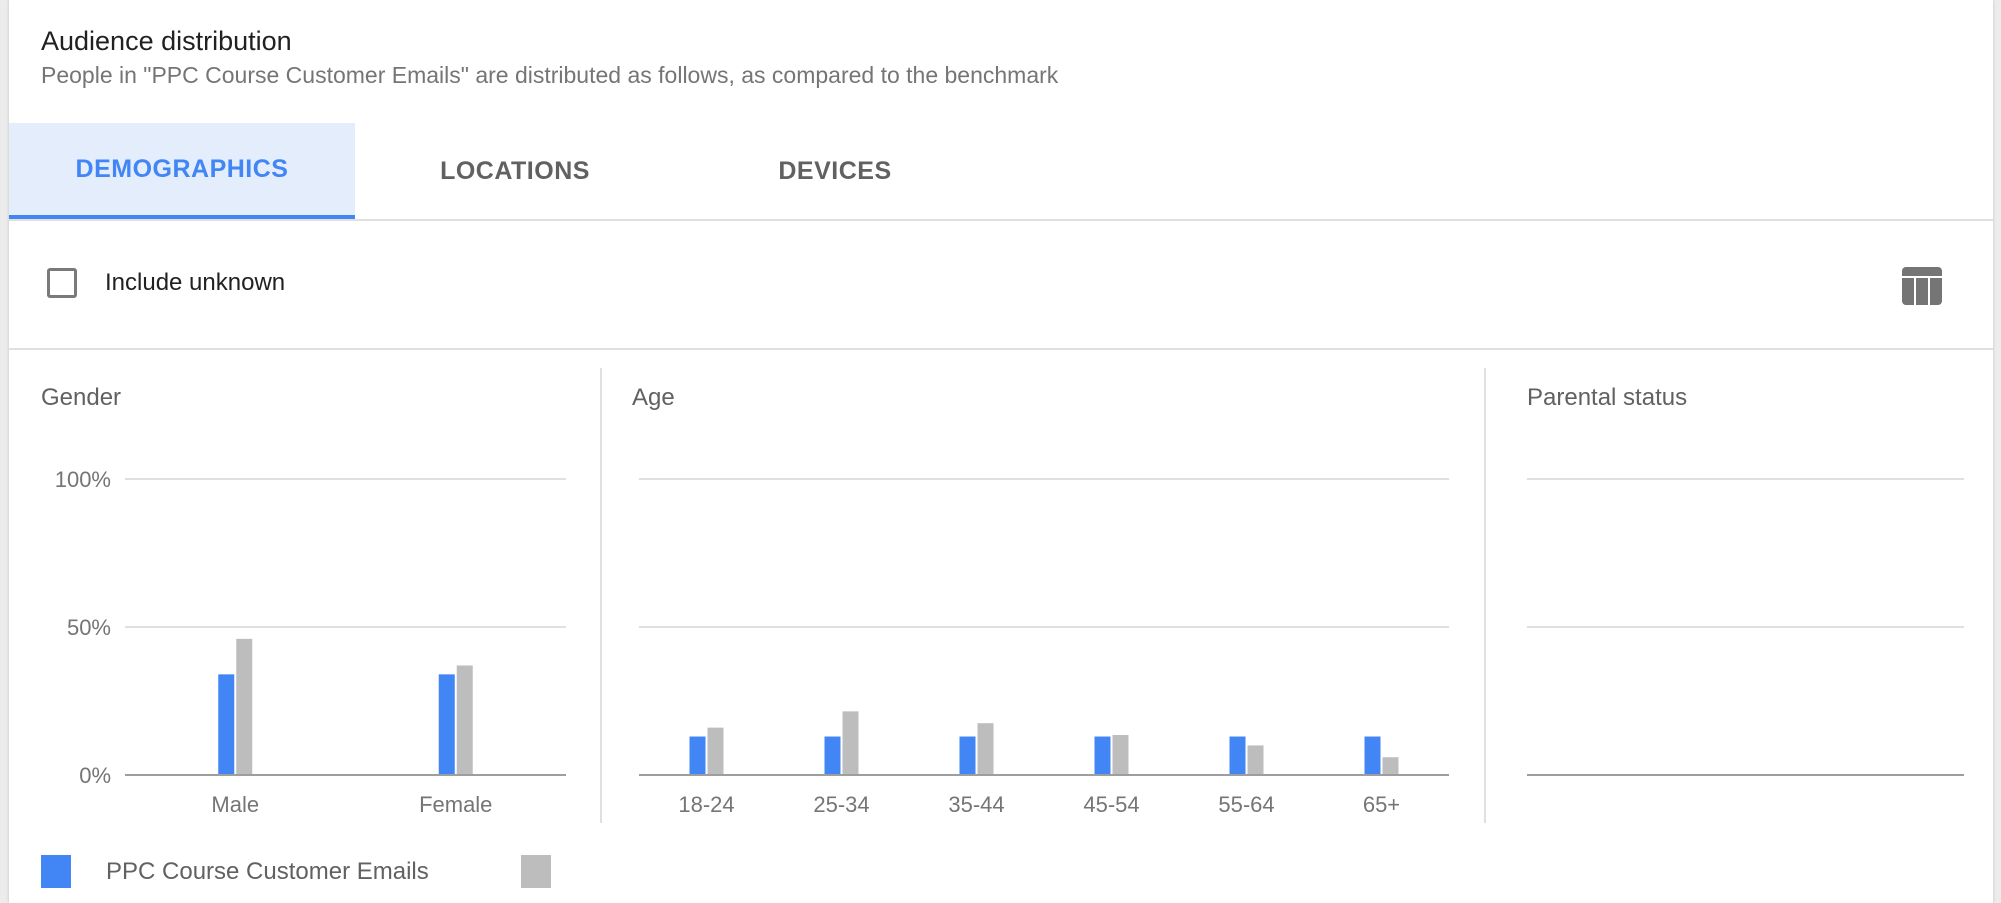  I want to click on legend-label-audience: PPC Course Customer Emails, so click(267, 871).